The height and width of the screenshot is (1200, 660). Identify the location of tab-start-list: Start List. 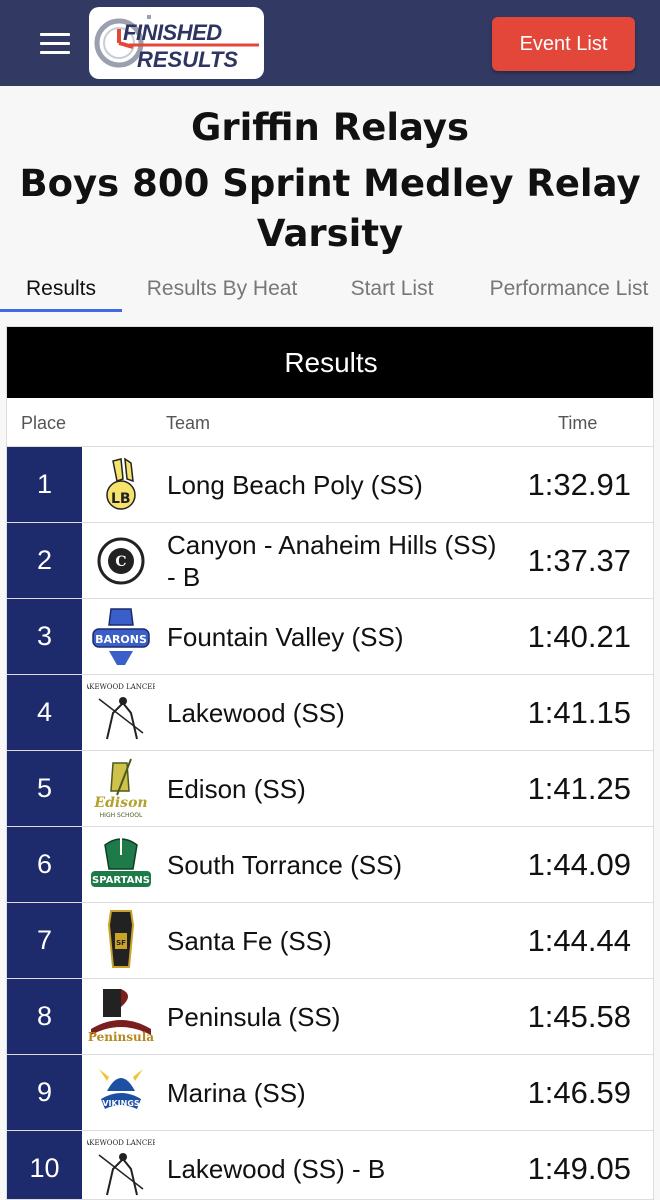
(392, 289).